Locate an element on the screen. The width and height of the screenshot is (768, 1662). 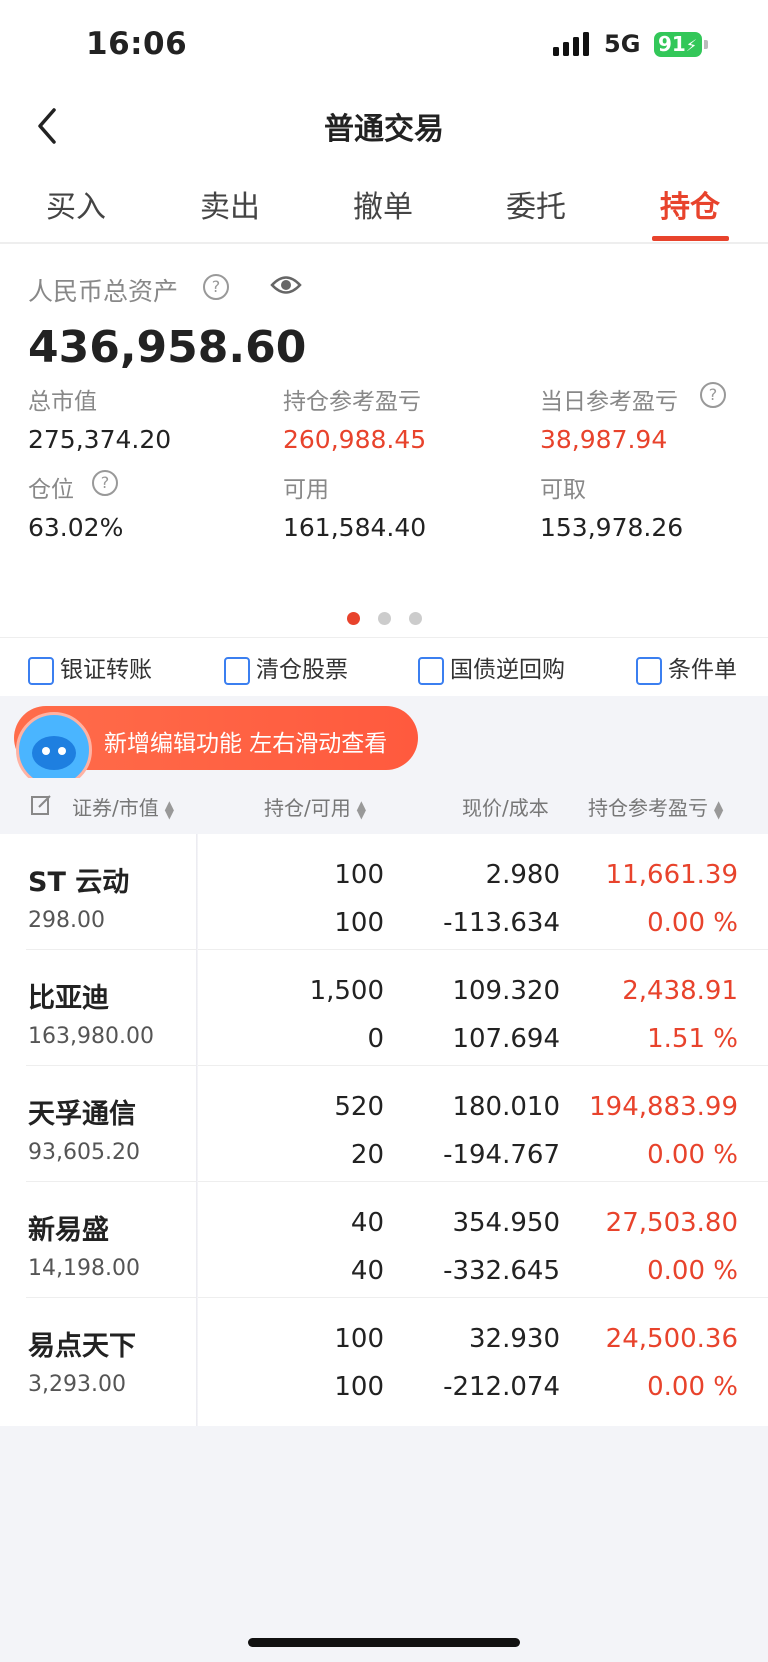
status-time: 16:06 is located at coordinates (137, 44).